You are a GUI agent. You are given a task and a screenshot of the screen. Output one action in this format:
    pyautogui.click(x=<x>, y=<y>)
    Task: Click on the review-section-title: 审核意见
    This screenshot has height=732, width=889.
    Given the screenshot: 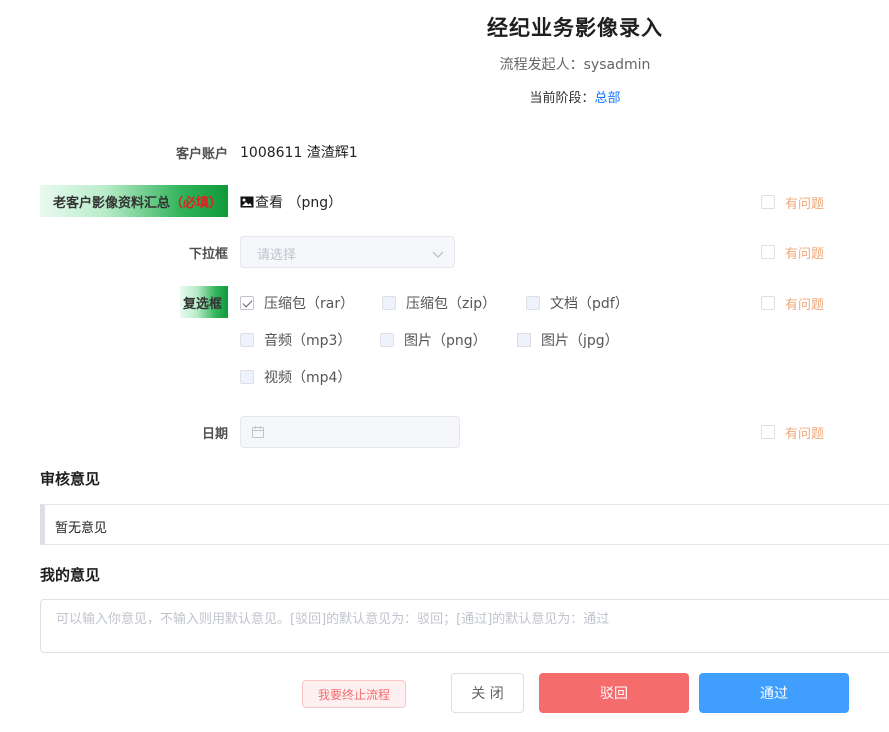 What is the action you would take?
    pyautogui.click(x=70, y=479)
    